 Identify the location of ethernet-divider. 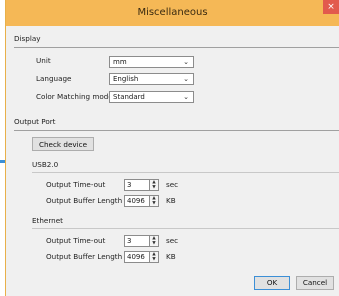
(185, 228).